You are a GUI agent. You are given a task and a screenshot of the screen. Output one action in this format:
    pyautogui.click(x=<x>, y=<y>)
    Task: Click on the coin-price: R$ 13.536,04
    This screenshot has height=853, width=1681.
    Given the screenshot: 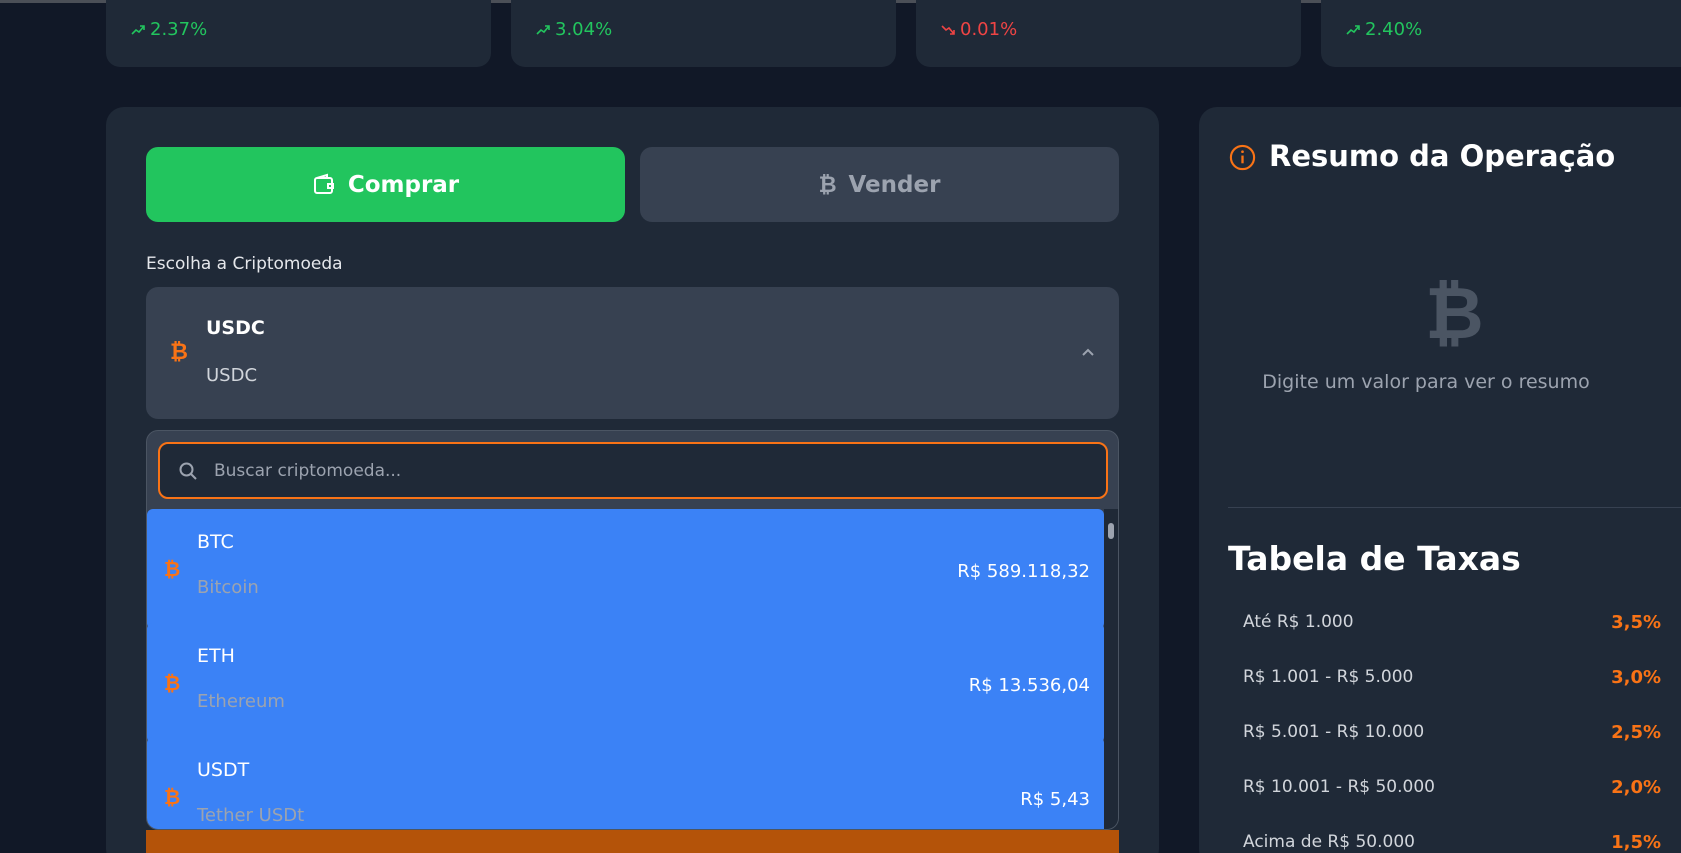 What is the action you would take?
    pyautogui.click(x=1029, y=685)
    